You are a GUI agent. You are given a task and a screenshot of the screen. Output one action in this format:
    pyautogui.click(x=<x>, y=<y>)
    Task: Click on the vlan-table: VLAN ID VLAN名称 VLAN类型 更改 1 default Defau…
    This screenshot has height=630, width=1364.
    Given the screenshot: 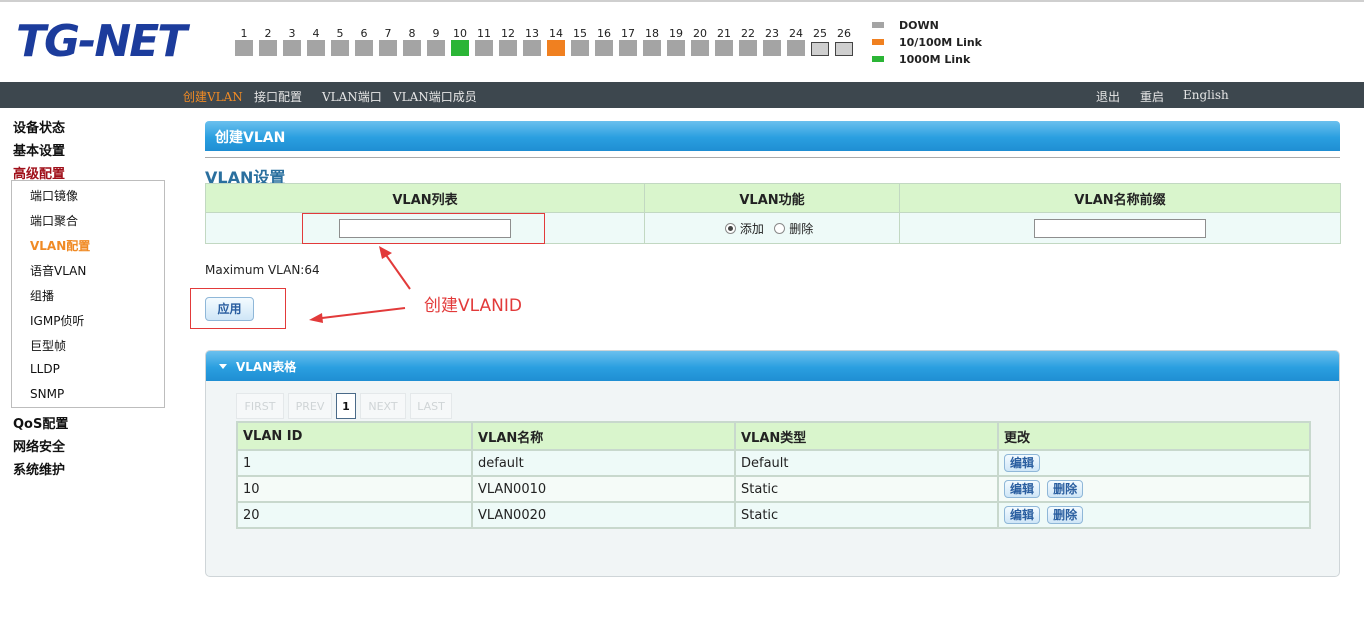 What is the action you would take?
    pyautogui.click(x=773, y=475)
    